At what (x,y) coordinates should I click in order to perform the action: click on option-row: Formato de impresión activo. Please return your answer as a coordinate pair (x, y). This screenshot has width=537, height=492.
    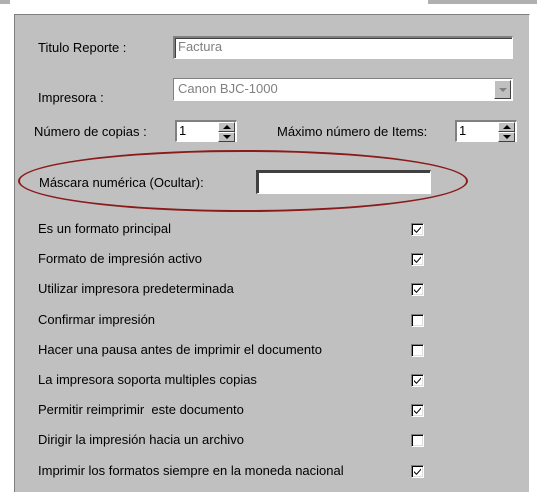
    Looking at the image, I should click on (120, 259).